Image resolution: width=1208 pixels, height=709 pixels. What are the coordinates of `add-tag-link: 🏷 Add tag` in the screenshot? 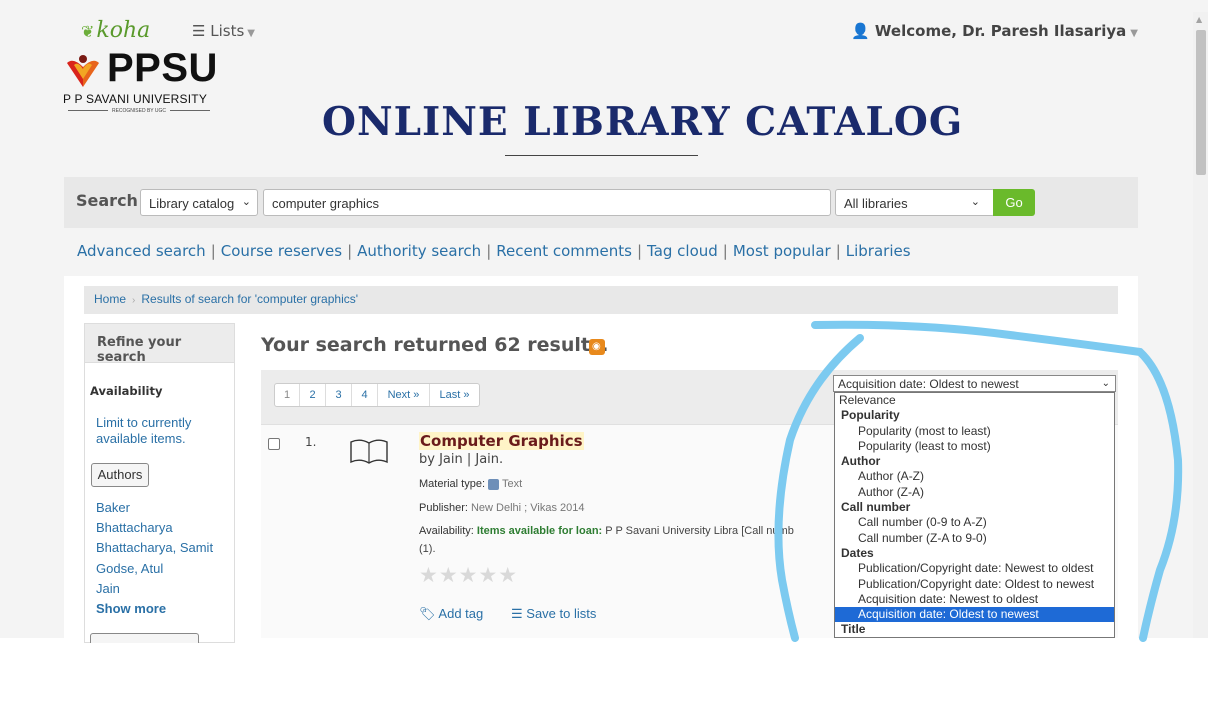 It's located at (451, 614).